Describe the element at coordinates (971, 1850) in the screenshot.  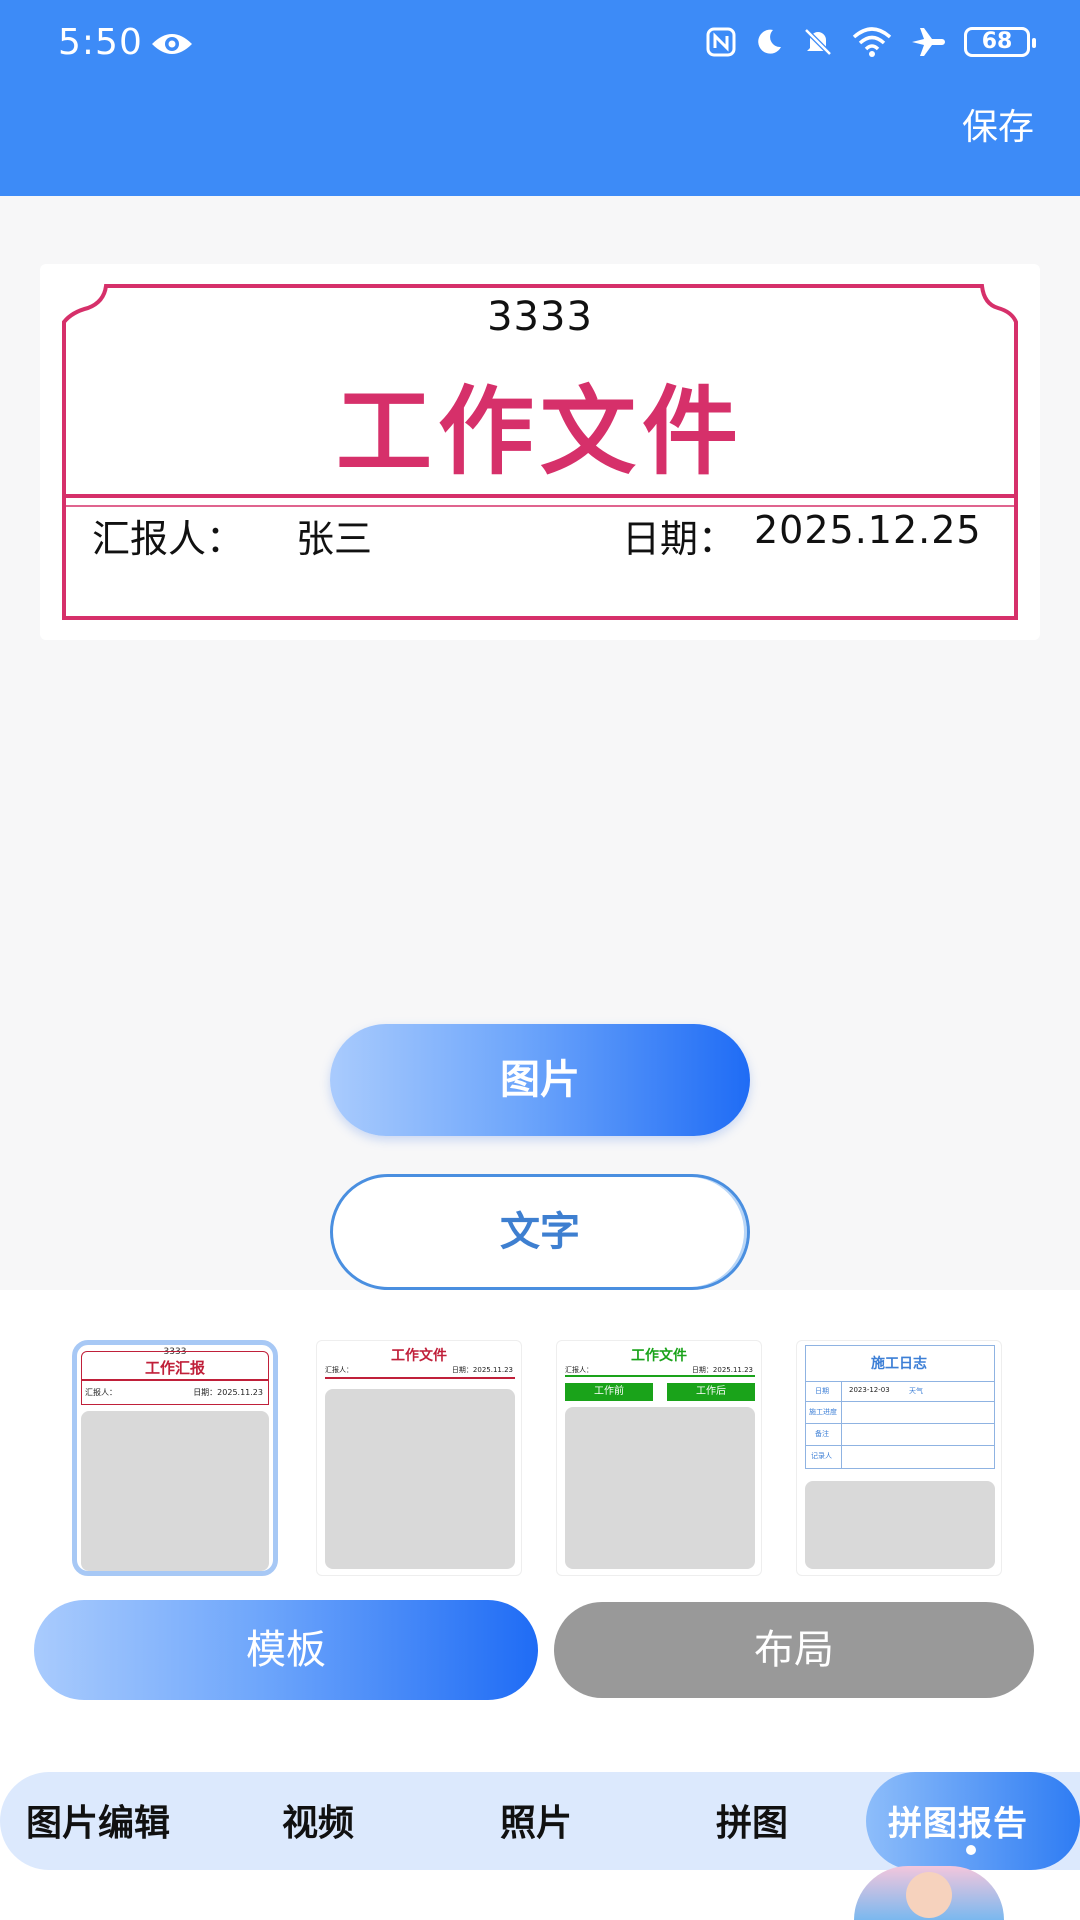
I see `active-indicator-dot` at that location.